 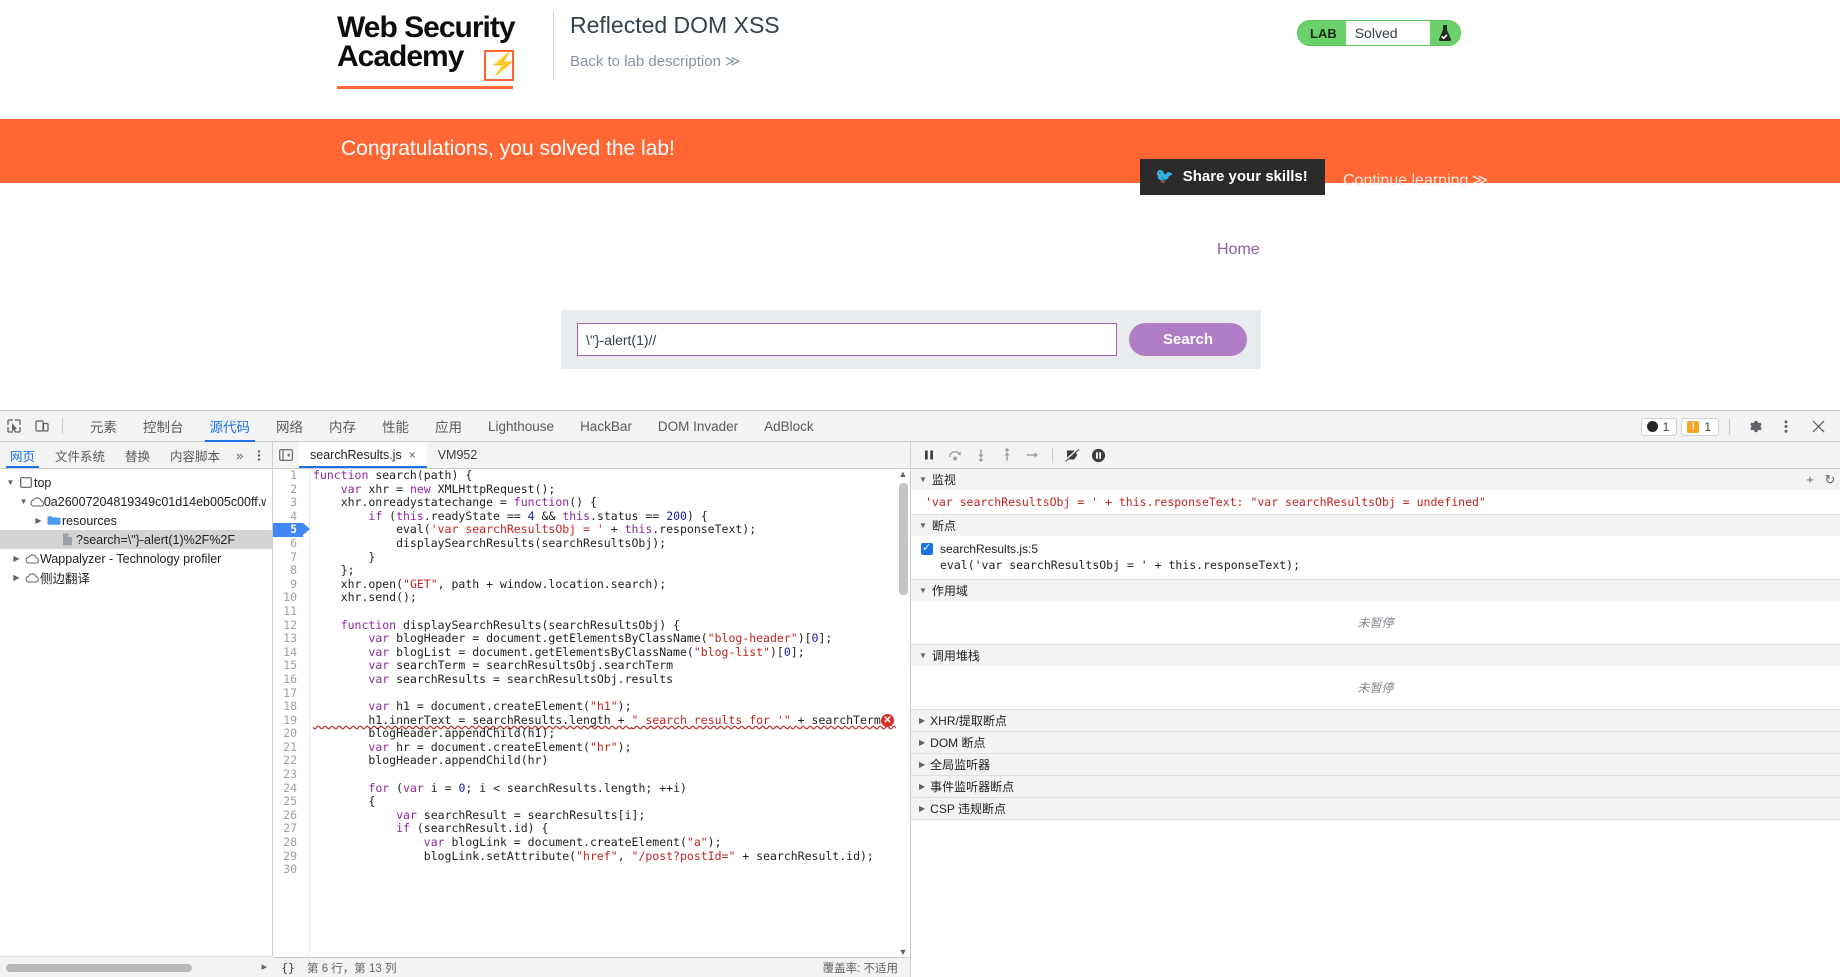 What do you see at coordinates (1375, 655) in the screenshot?
I see `call-stack-section-header: ▼ 调用堆栈` at bounding box center [1375, 655].